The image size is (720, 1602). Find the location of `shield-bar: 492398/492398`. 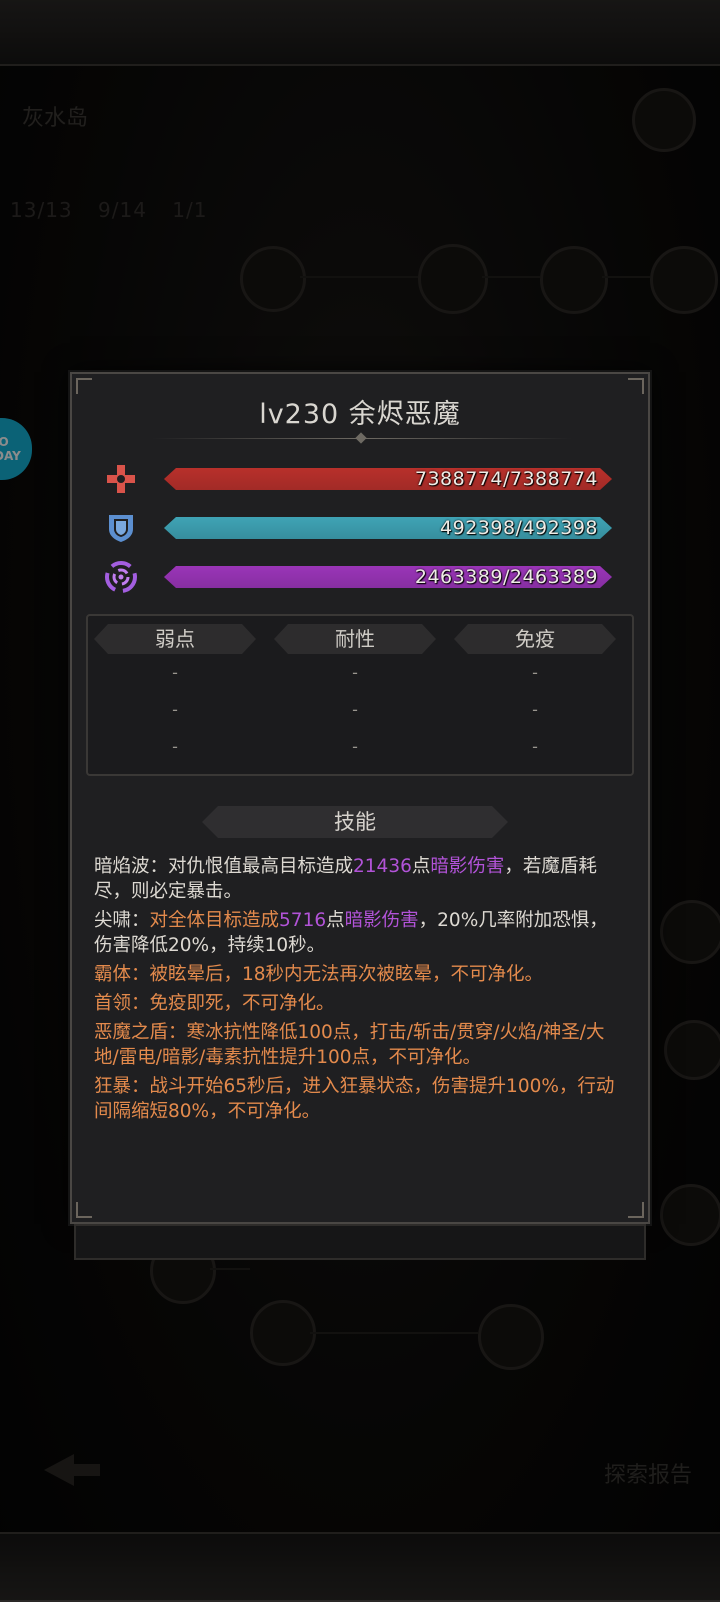

shield-bar: 492398/492398 is located at coordinates (388, 528).